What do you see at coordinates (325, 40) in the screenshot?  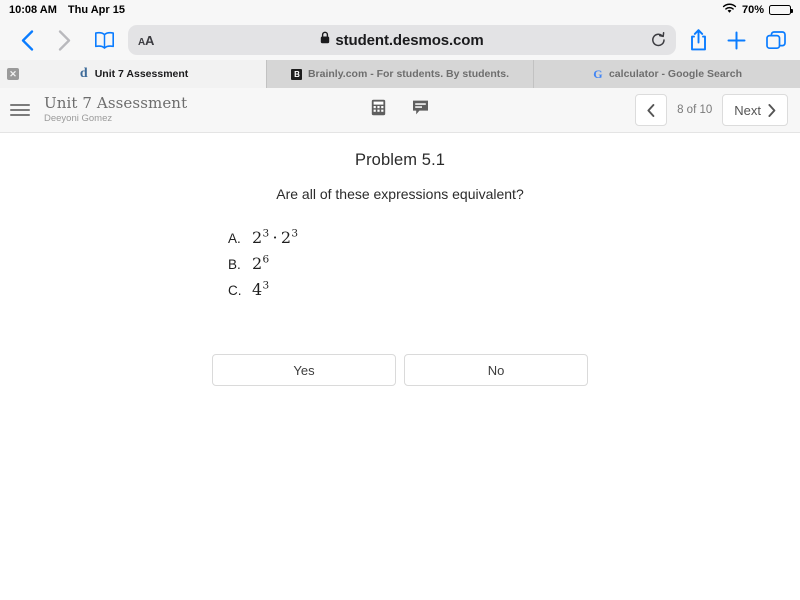 I see `lock-icon` at bounding box center [325, 40].